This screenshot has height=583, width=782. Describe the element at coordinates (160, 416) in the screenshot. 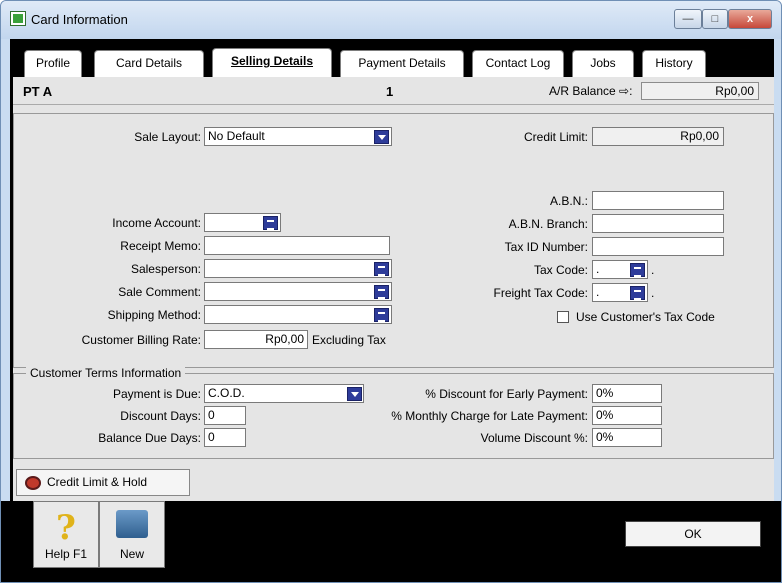

I see `discount-days-label: Discount Days:` at that location.